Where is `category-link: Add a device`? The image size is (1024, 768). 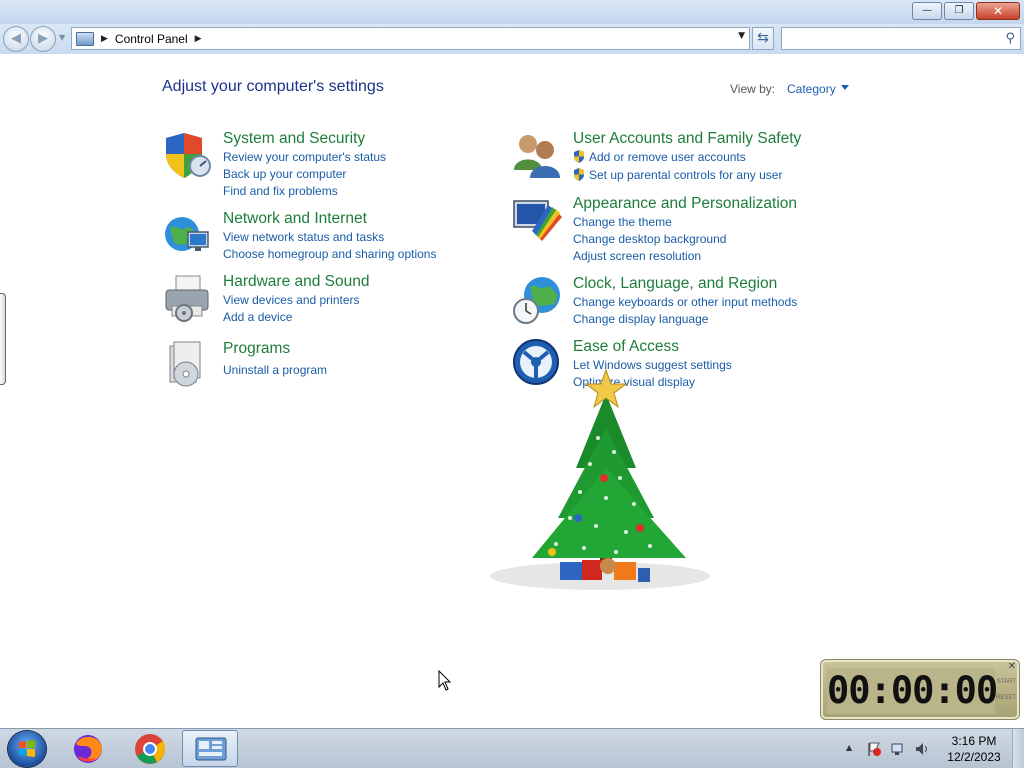 category-link: Add a device is located at coordinates (257, 317).